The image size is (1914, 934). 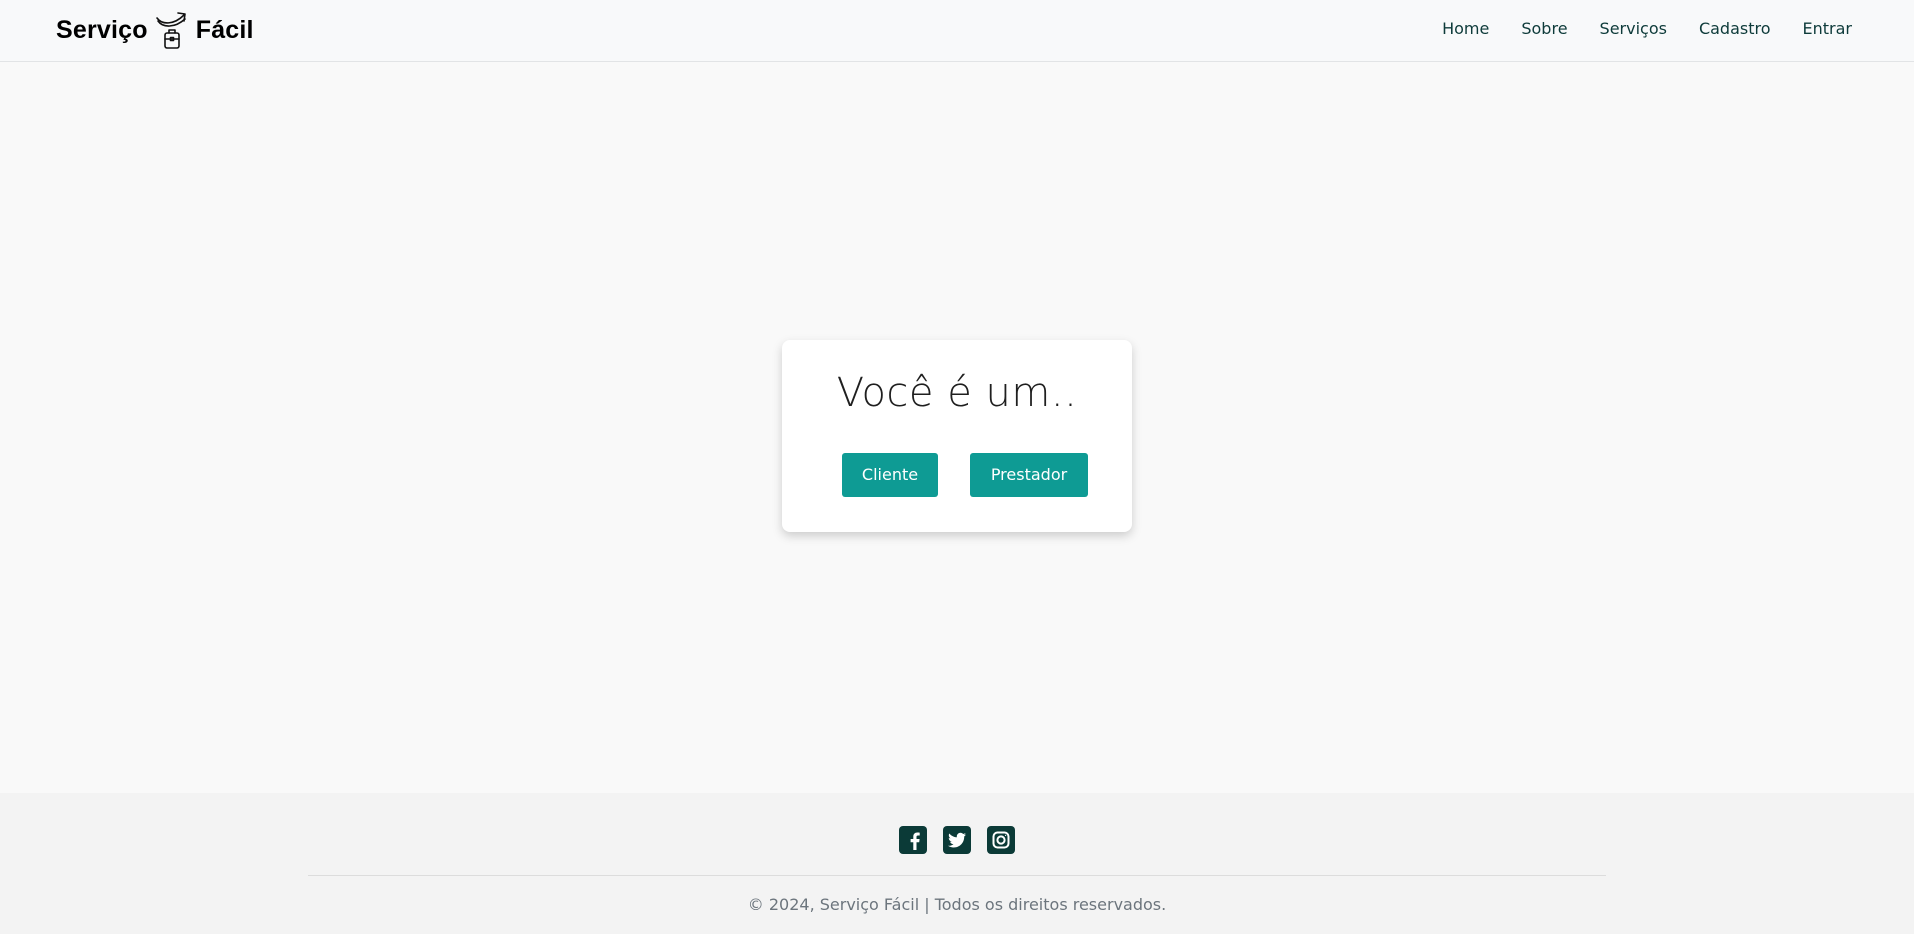 What do you see at coordinates (890, 475) in the screenshot?
I see `cliente-button: Cliente` at bounding box center [890, 475].